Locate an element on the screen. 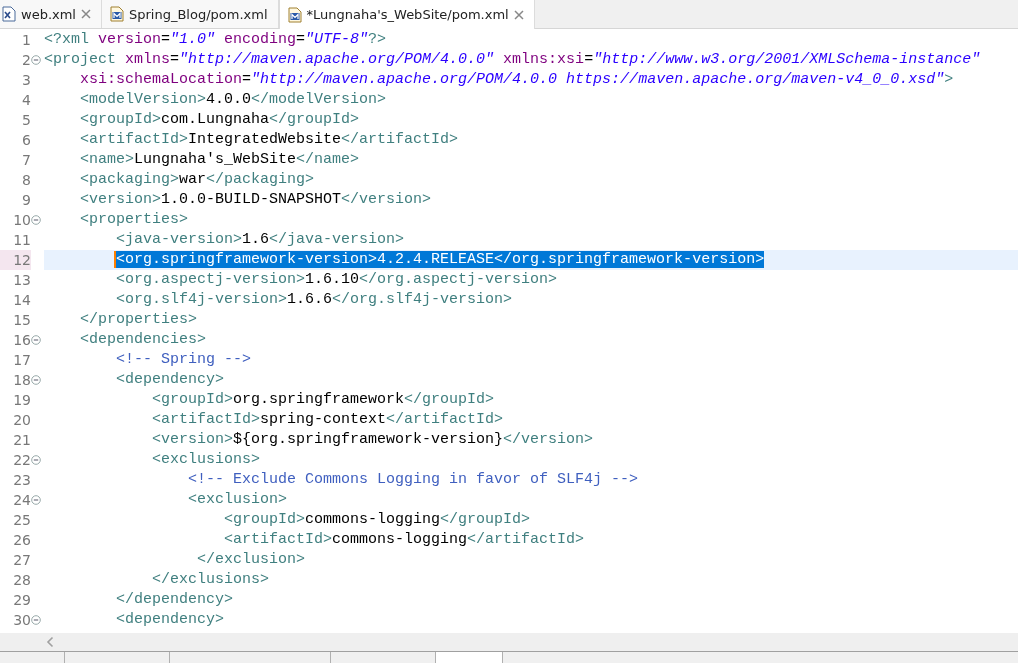 The height and width of the screenshot is (663, 1018). line-number: 29 is located at coordinates (21, 600).